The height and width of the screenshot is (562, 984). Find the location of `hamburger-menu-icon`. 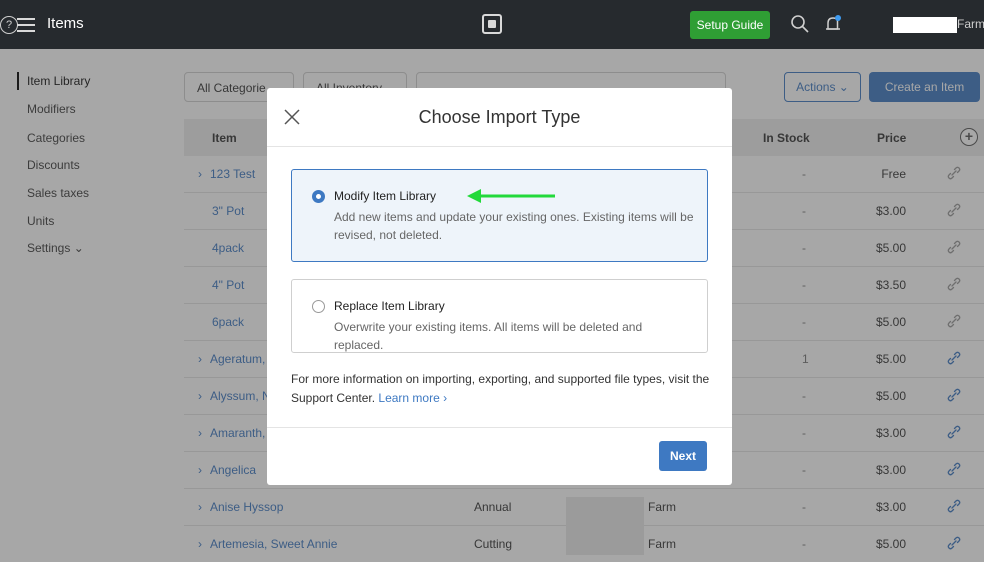

hamburger-menu-icon is located at coordinates (26, 25).